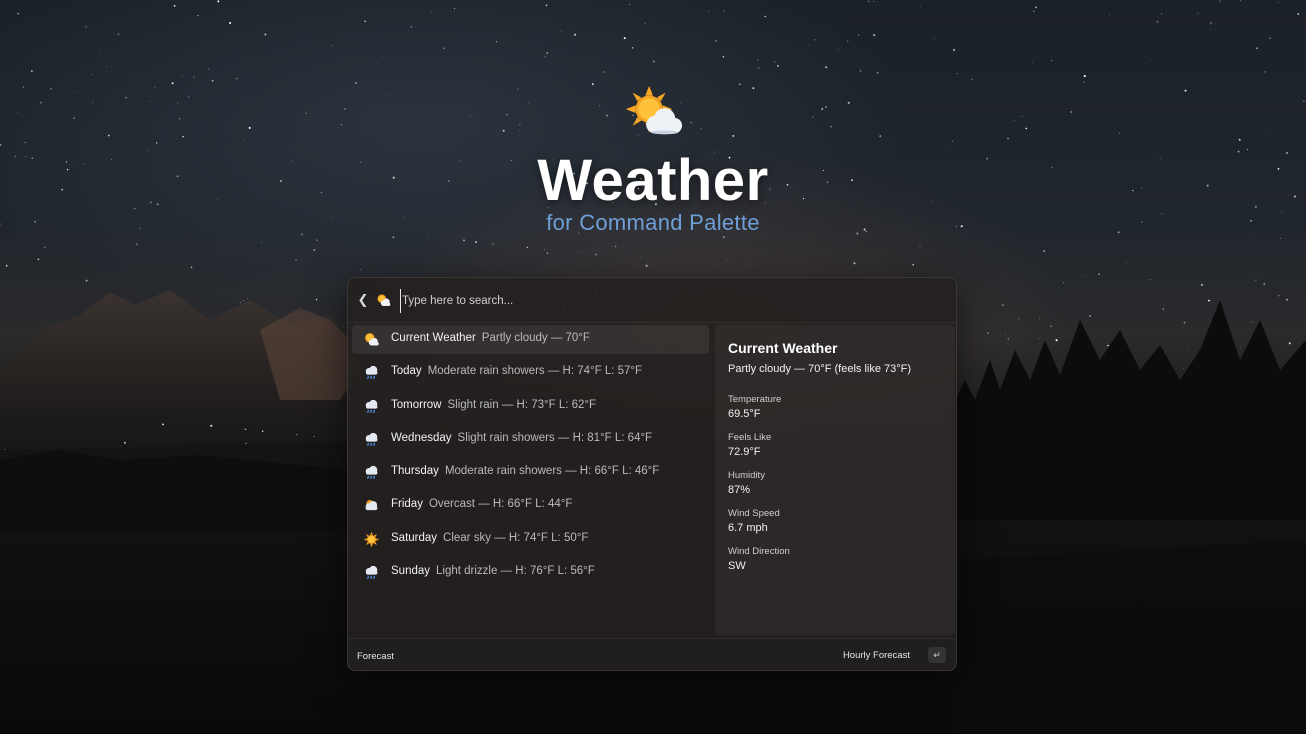 The width and height of the screenshot is (1306, 734). I want to click on list-item-title: Sunday, so click(411, 571).